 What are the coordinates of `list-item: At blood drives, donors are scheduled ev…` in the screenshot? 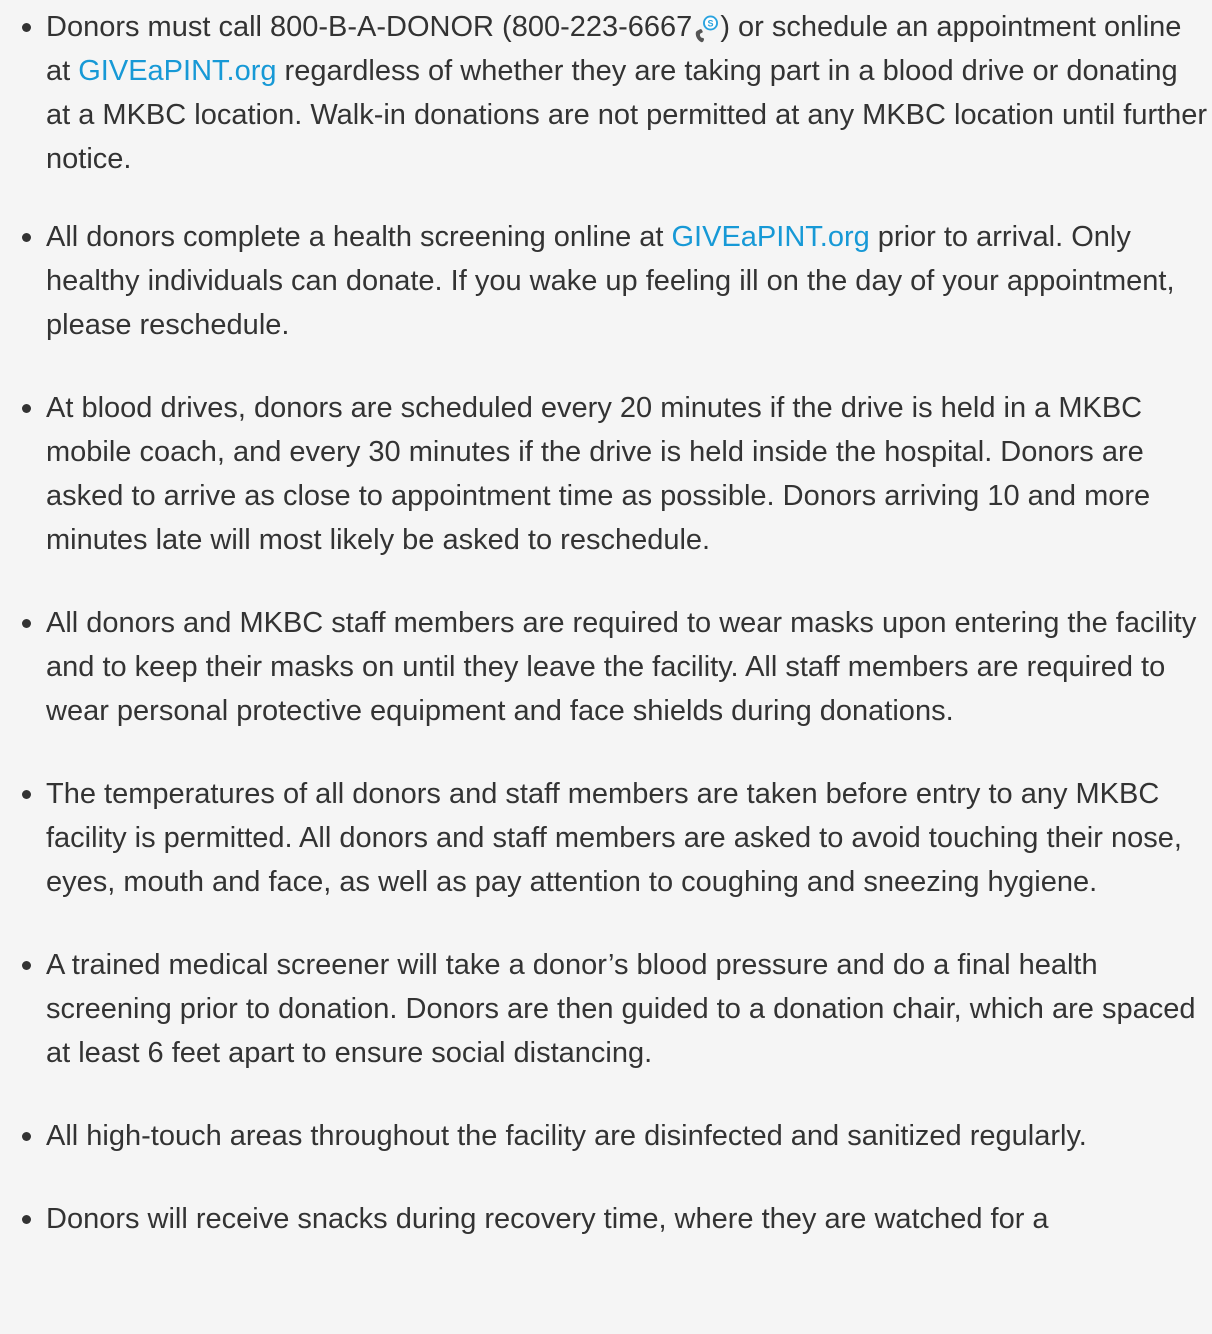 It's located at (606, 474).